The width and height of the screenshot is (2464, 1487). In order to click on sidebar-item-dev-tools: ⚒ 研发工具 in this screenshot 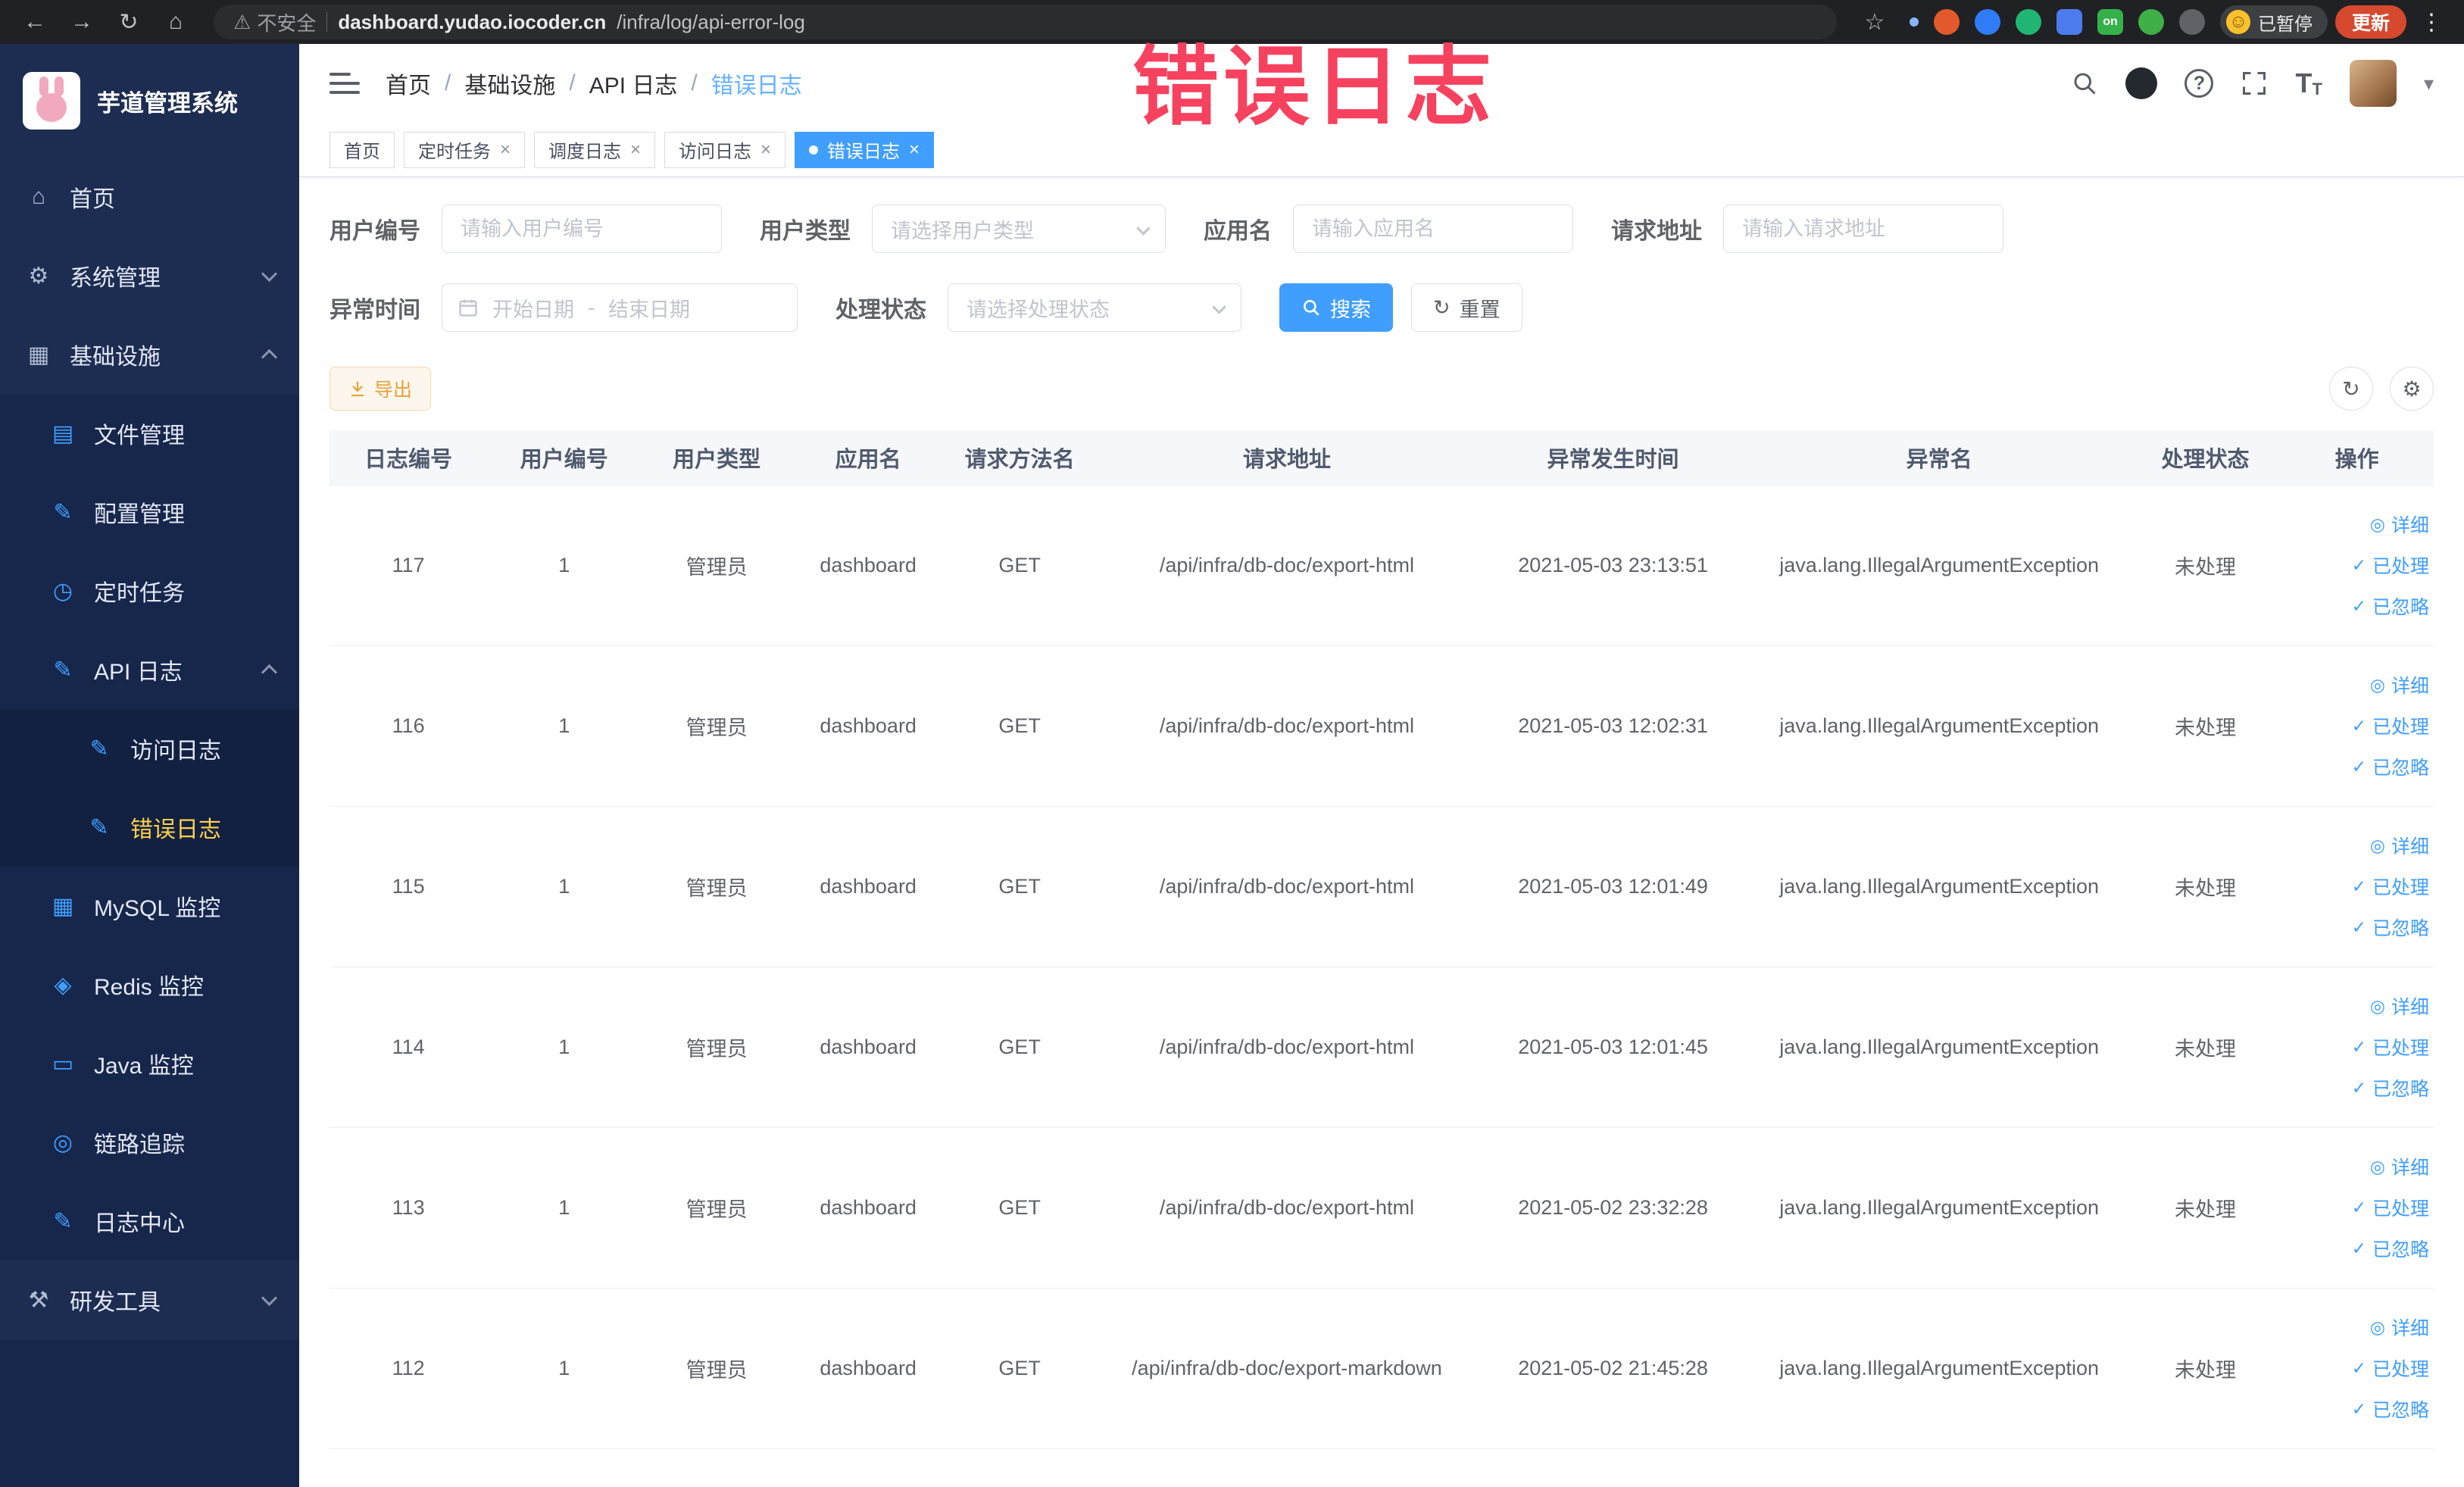, I will do `click(149, 1300)`.